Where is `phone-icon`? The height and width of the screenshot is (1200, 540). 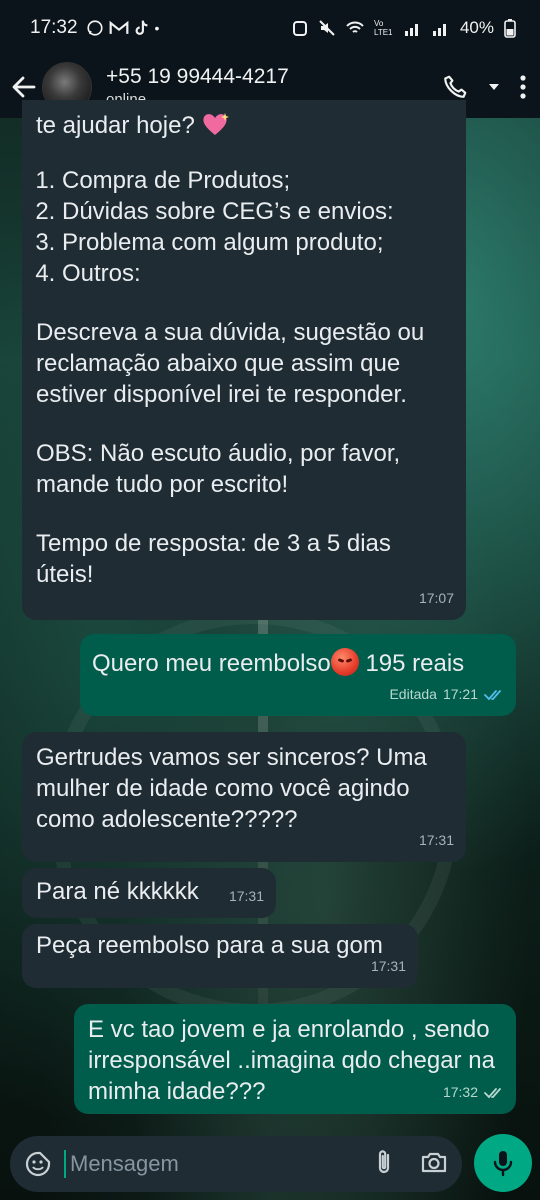
phone-icon is located at coordinates (455, 86).